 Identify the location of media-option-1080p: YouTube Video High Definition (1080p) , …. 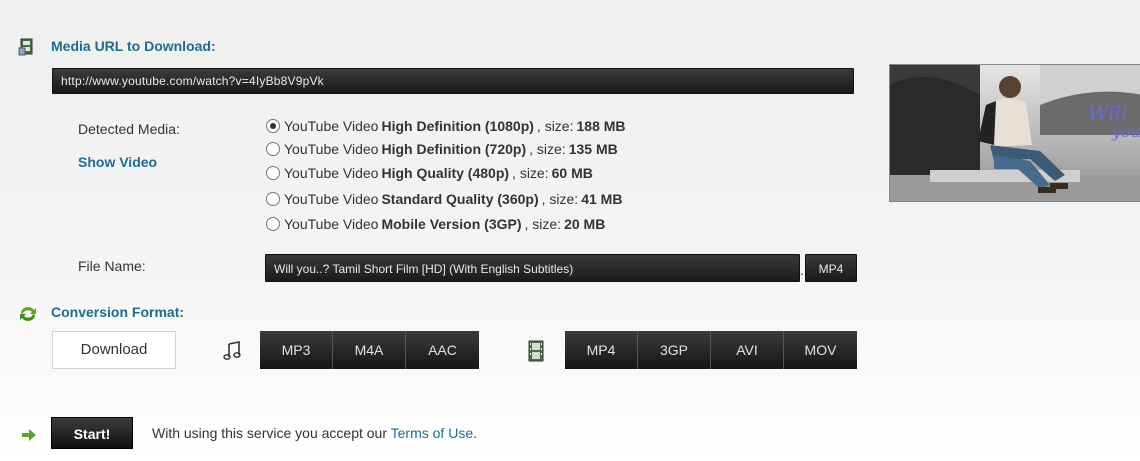
(447, 126).